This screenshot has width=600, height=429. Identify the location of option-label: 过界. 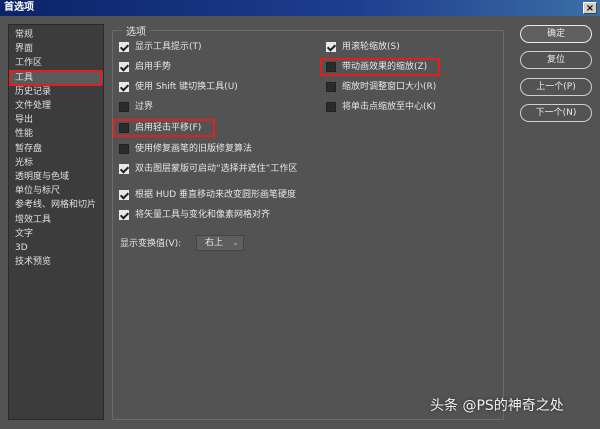
(144, 107).